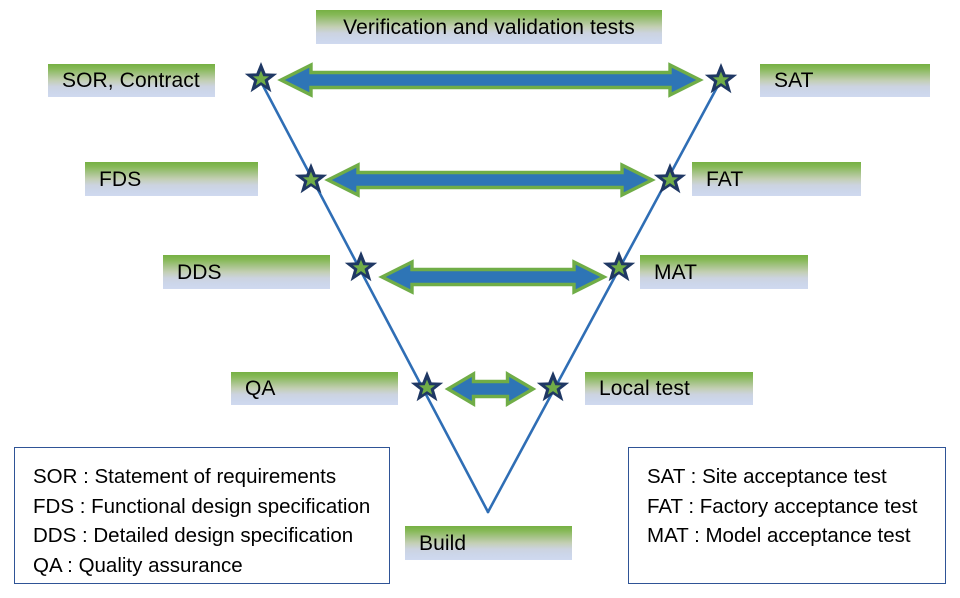 The height and width of the screenshot is (598, 960). I want to click on title-banner-label: Verification and validation tests, so click(489, 27).